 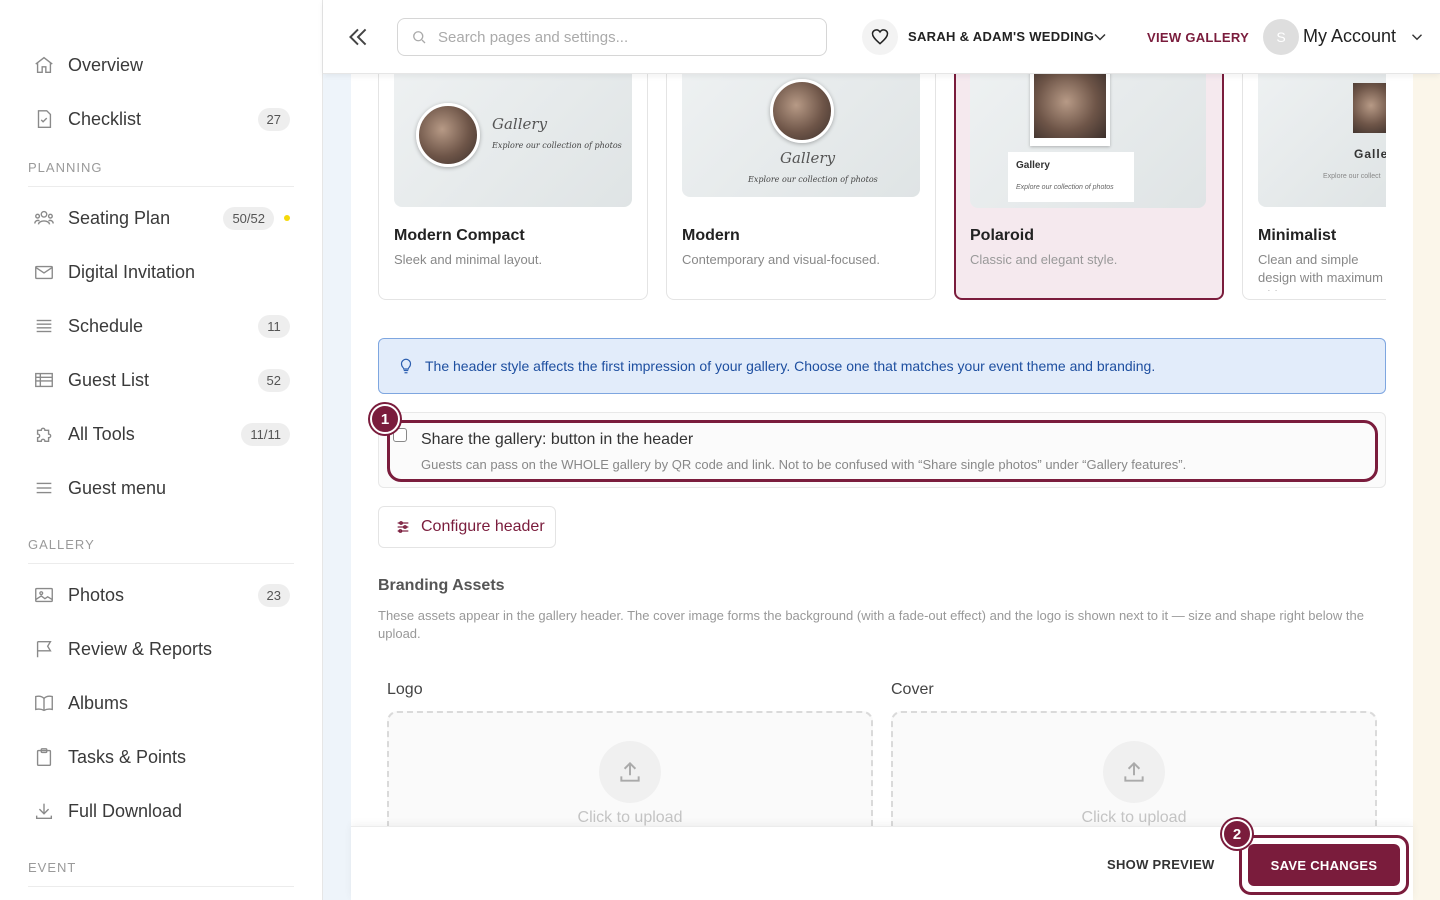 I want to click on sliders-icon, so click(x=403, y=527).